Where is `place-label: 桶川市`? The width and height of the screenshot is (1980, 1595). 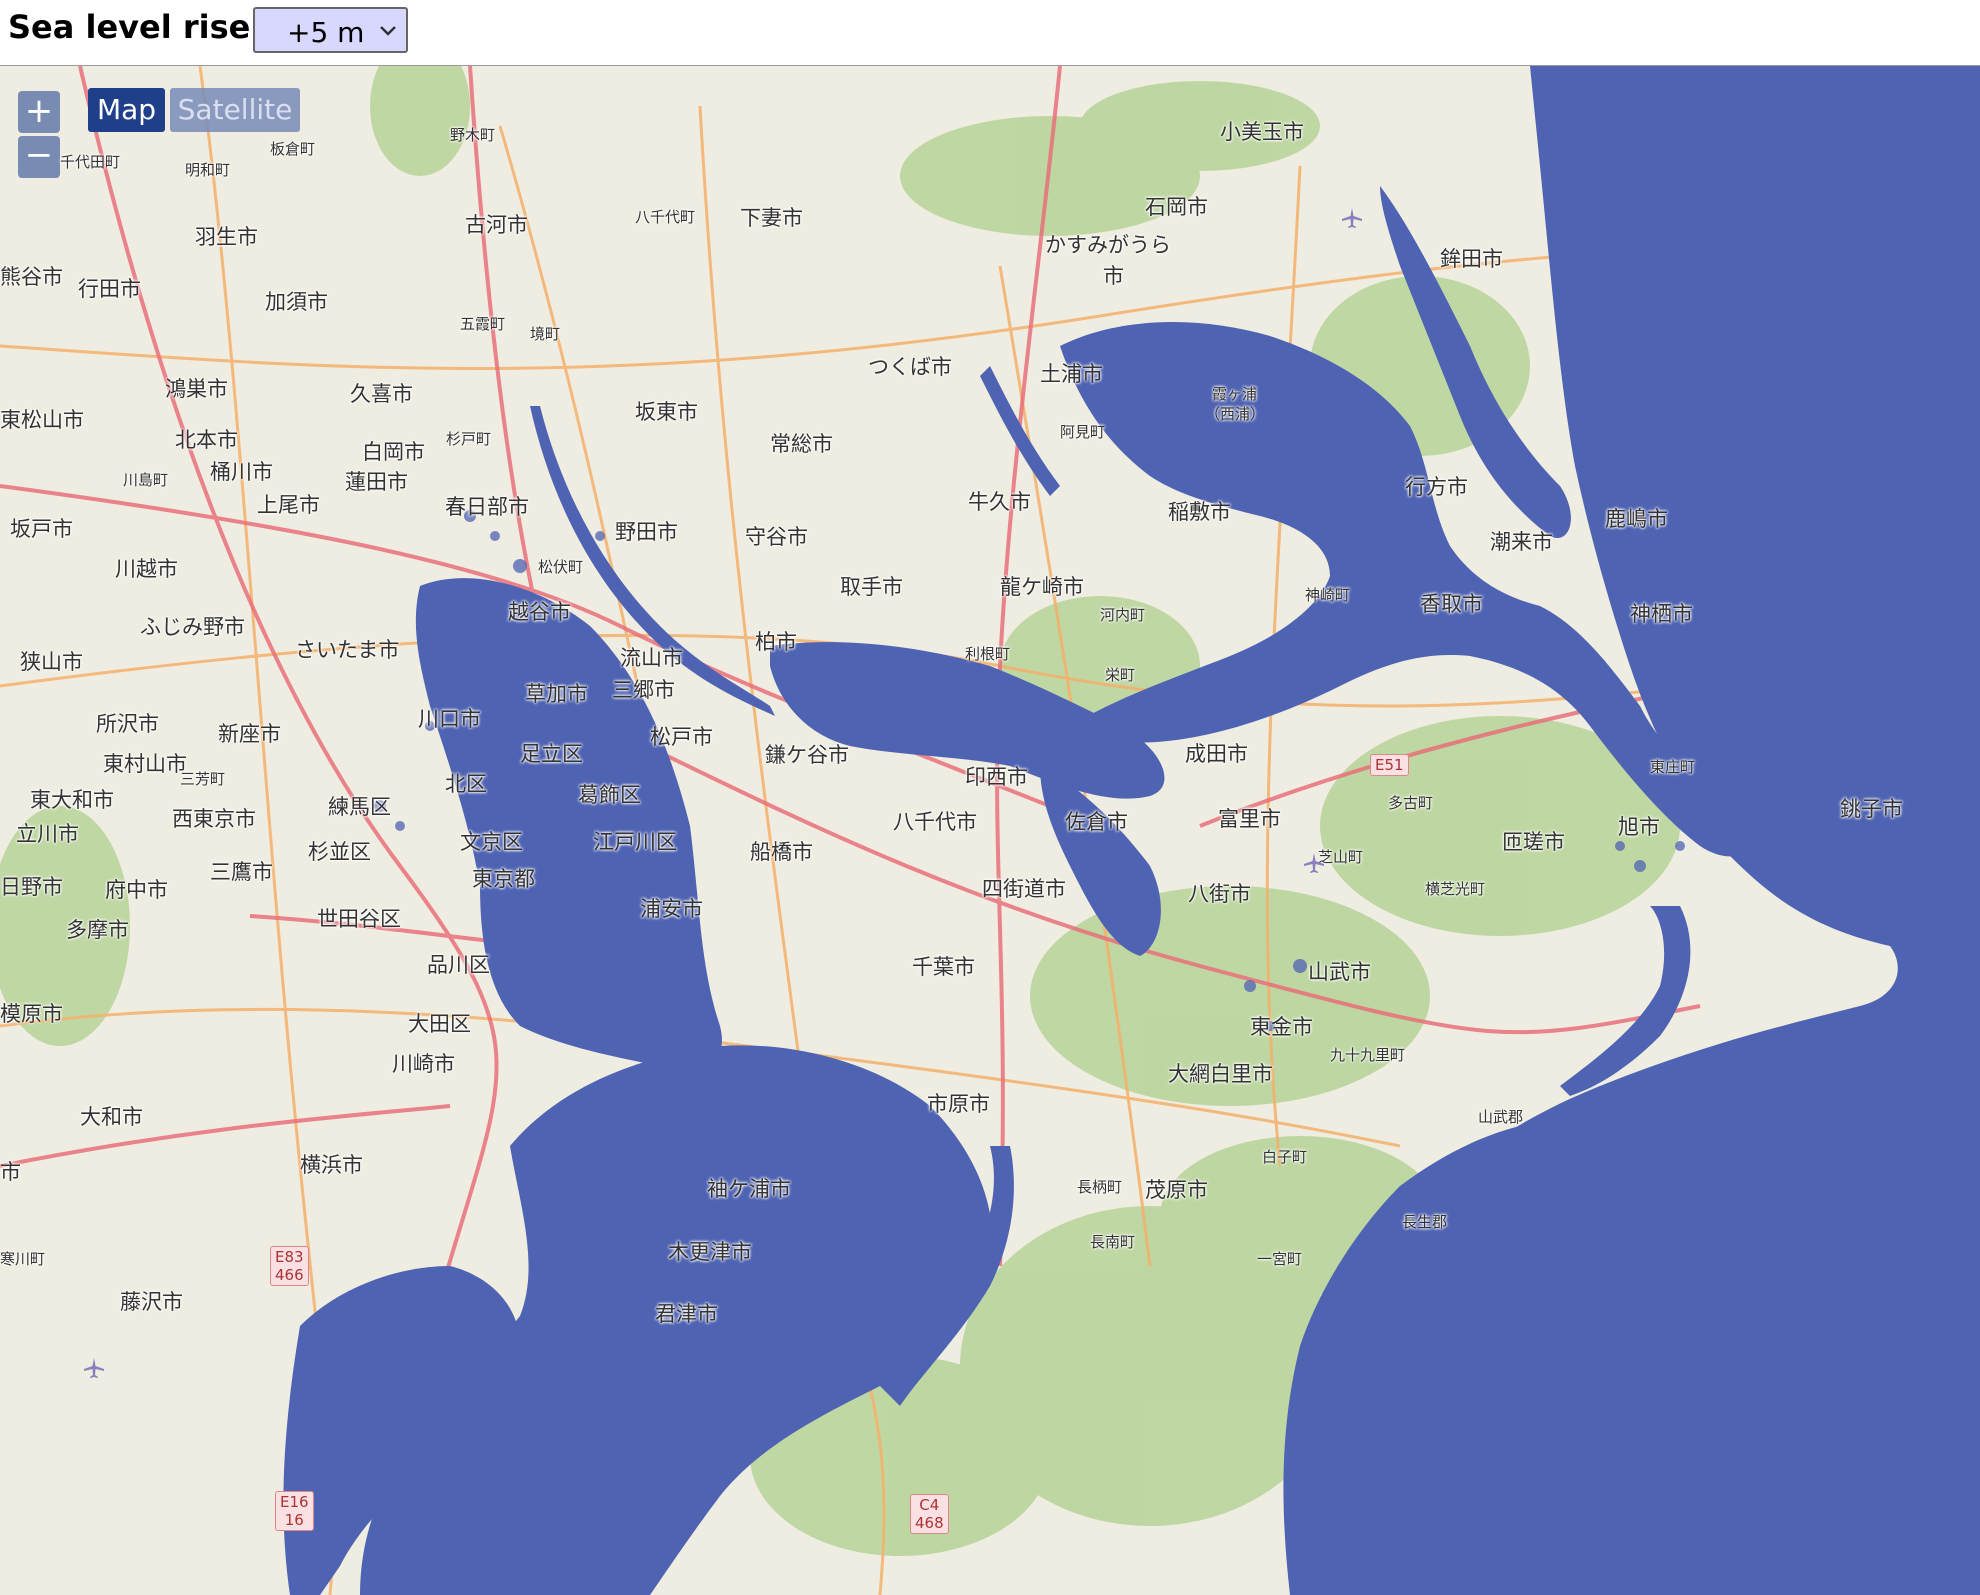
place-label: 桶川市 is located at coordinates (241, 472).